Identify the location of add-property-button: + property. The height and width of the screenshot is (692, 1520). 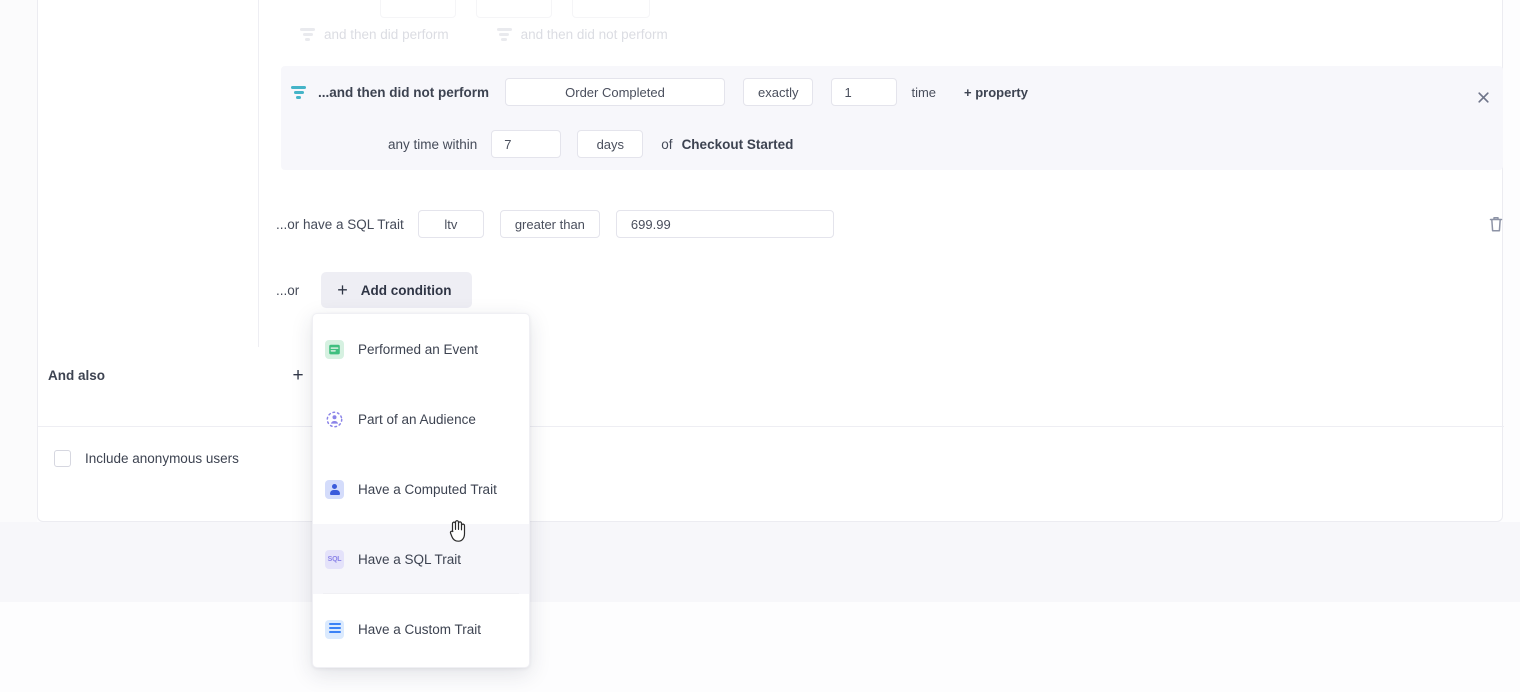
(996, 92).